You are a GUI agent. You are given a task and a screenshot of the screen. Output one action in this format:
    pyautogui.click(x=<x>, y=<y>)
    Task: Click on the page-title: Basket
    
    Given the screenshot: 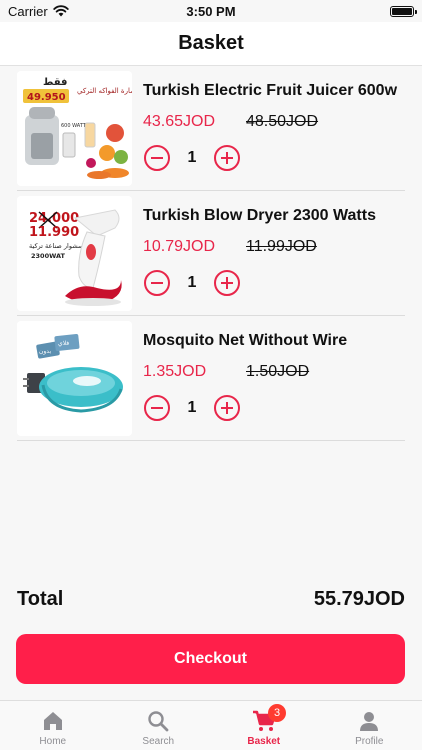 What is the action you would take?
    pyautogui.click(x=211, y=43)
    